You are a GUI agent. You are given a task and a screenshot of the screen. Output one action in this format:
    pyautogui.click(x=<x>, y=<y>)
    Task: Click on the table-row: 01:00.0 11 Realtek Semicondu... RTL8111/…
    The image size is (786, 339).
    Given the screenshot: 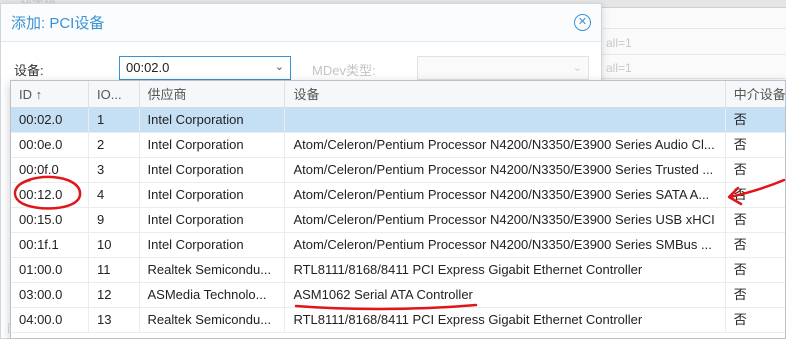 What is the action you would take?
    pyautogui.click(x=398, y=270)
    